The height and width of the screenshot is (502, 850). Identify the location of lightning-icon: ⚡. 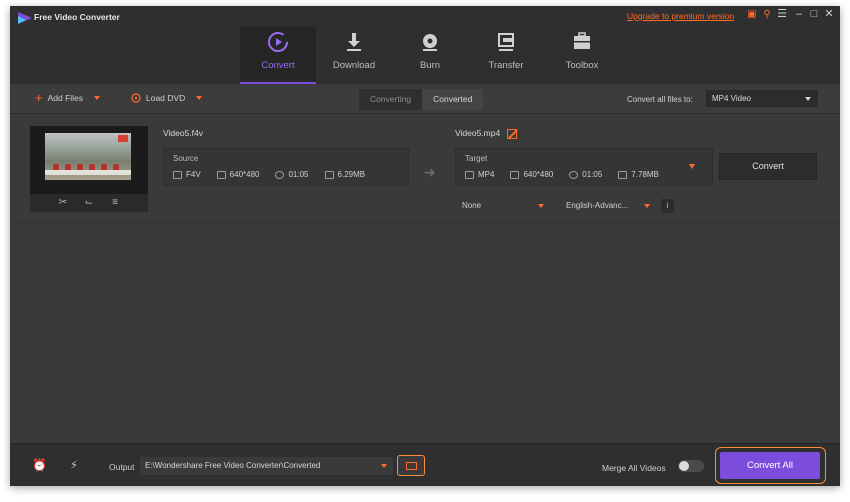
(74, 465).